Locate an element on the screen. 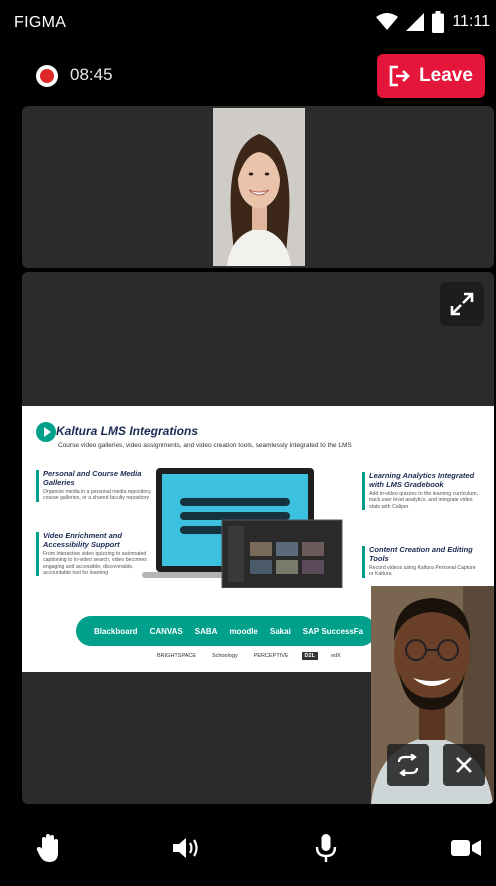 The width and height of the screenshot is (496, 886). call-header: 08:45 Leave is located at coordinates (248, 77).